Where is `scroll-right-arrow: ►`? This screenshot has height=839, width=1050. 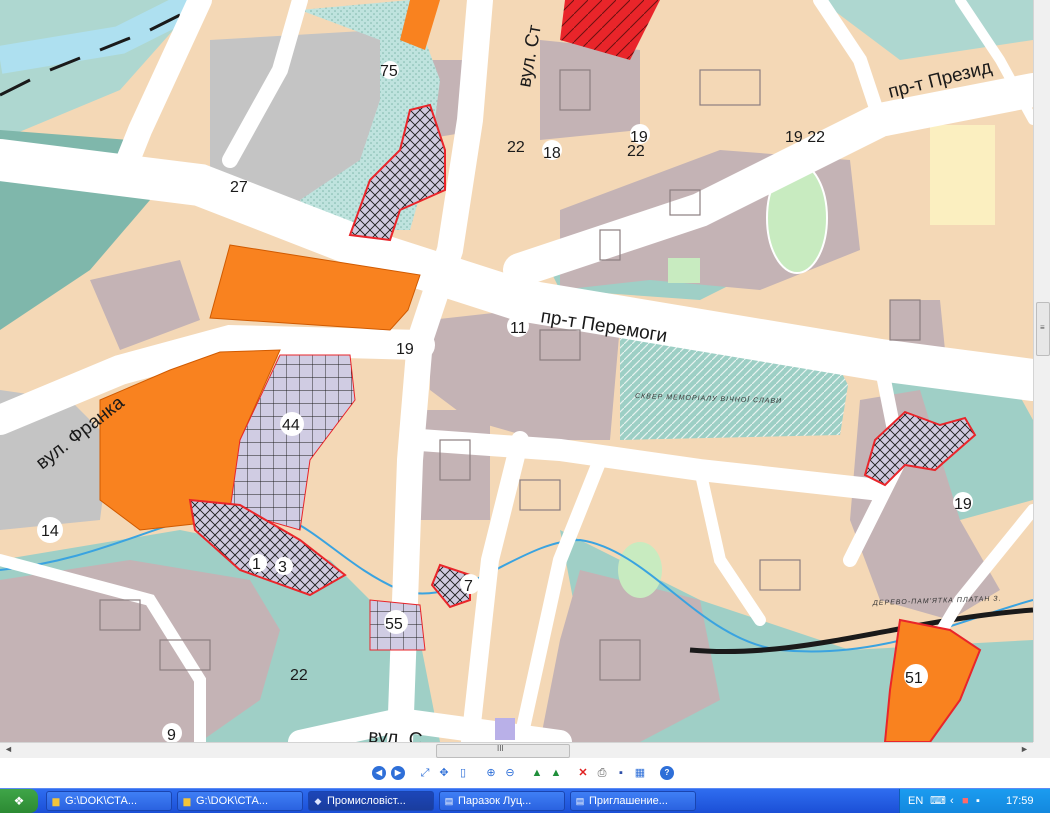 scroll-right-arrow: ► is located at coordinates (1024, 749).